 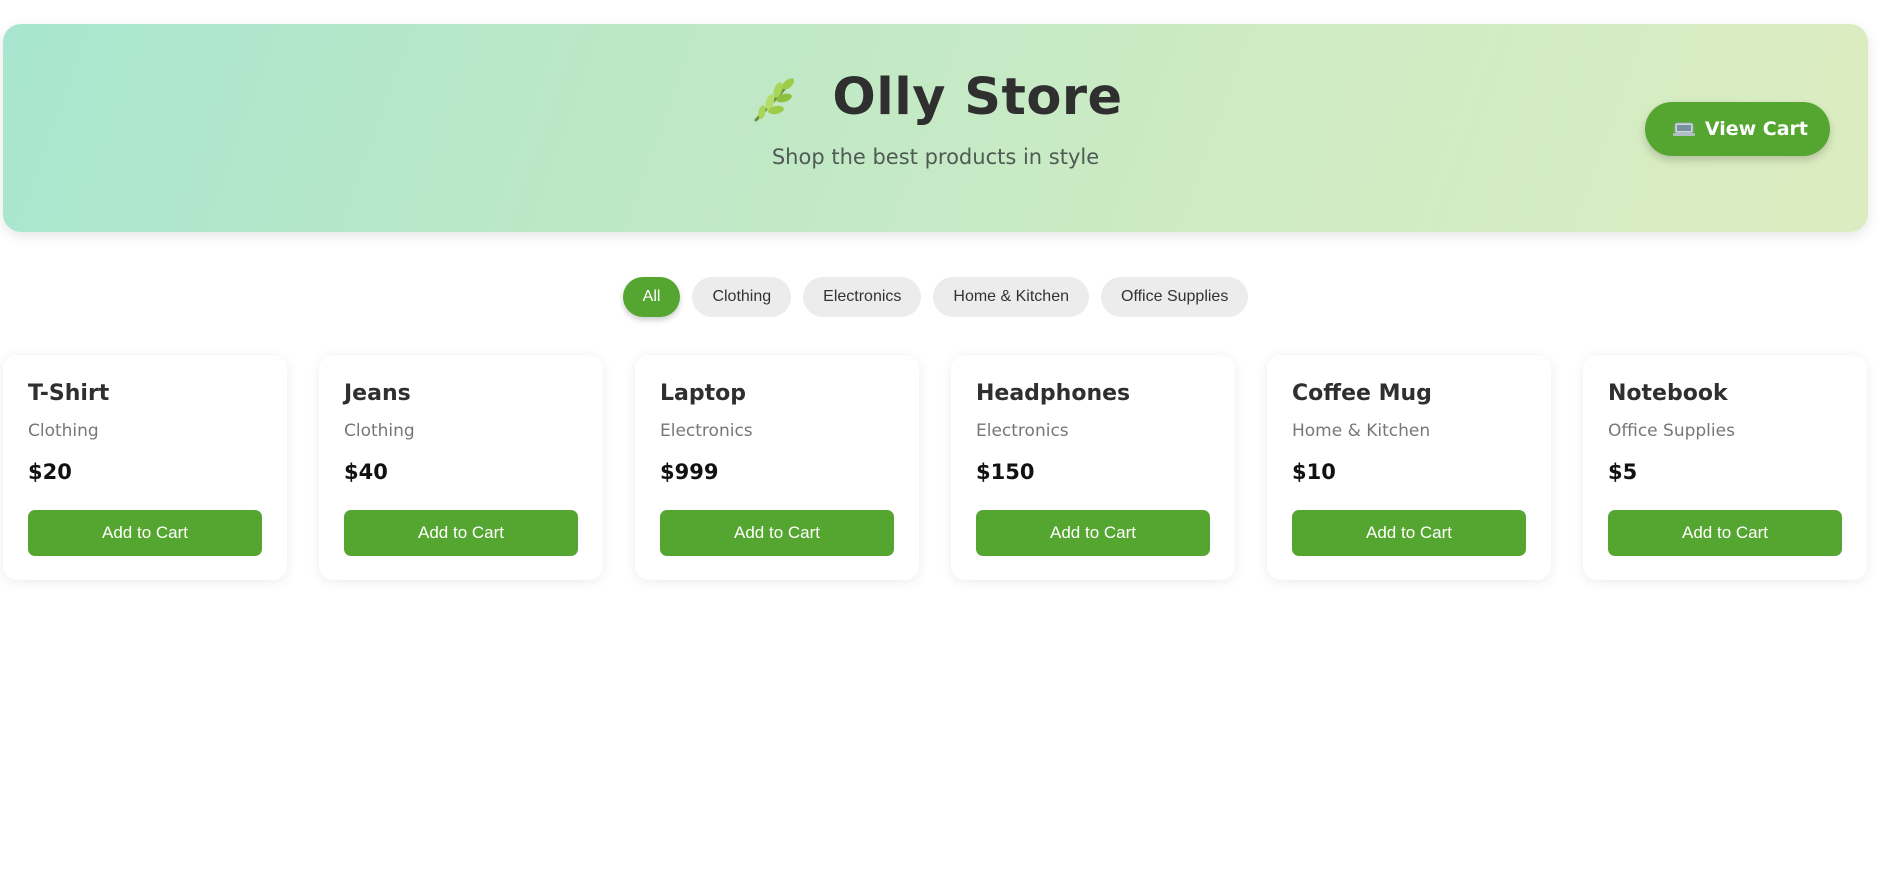 I want to click on view-cart-label: View Cart, so click(x=1756, y=129).